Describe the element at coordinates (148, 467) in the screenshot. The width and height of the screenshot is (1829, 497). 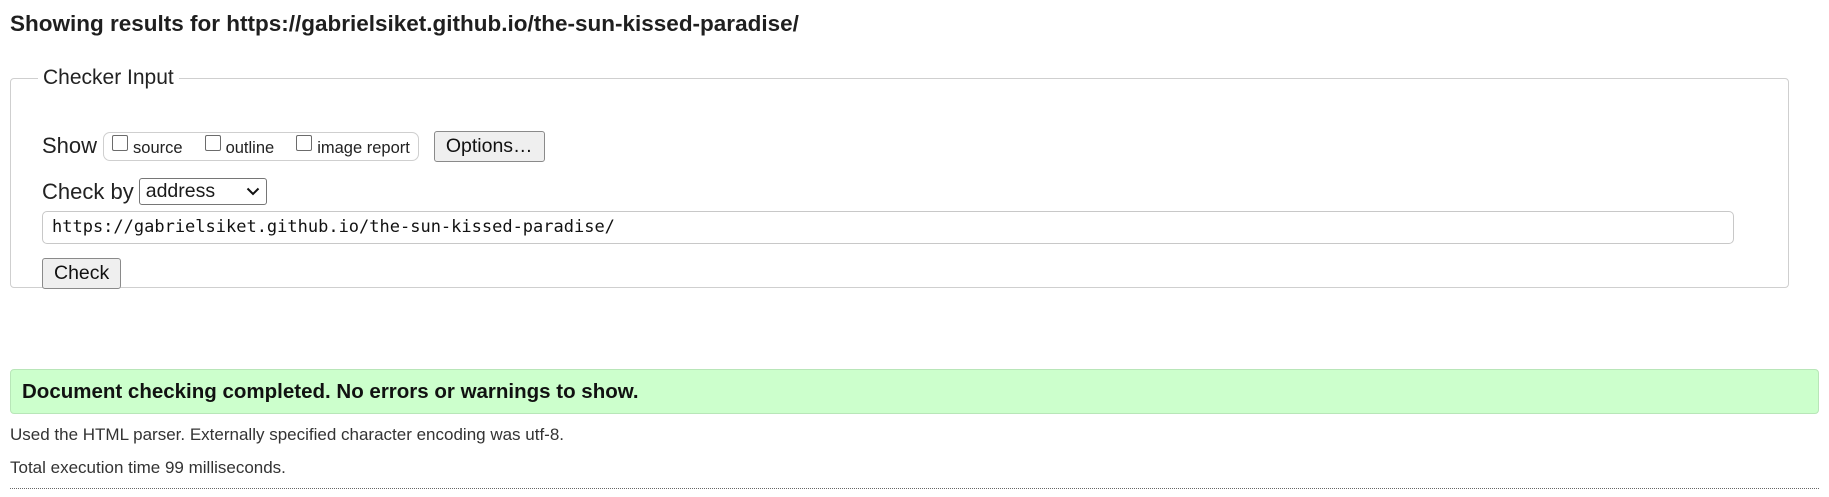
I see `execution-time: Total execution time 99 milliseconds.` at that location.